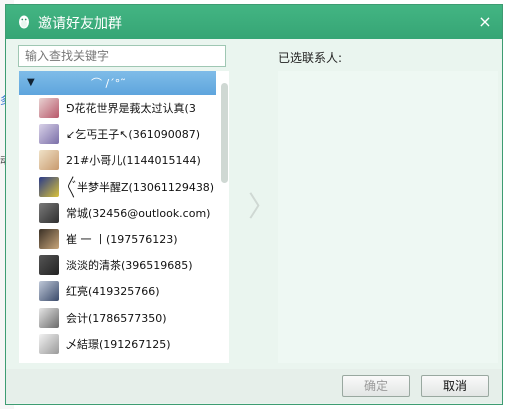 The image size is (506, 409). Describe the element at coordinates (224, 133) in the screenshot. I see `scrollbar-thumb` at that location.